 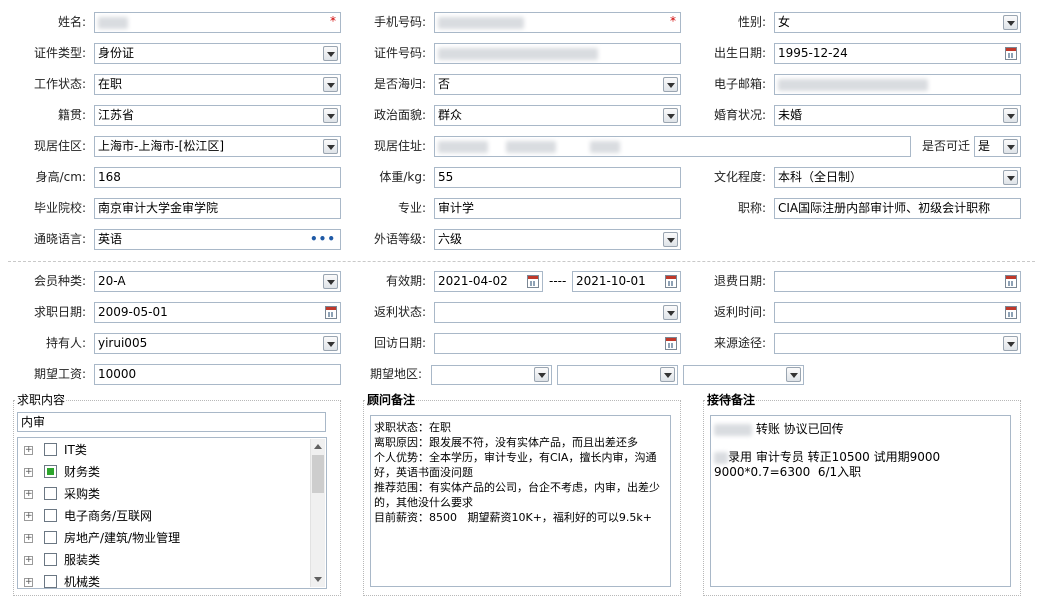 I want to click on marital-value: 未婚, so click(x=790, y=115).